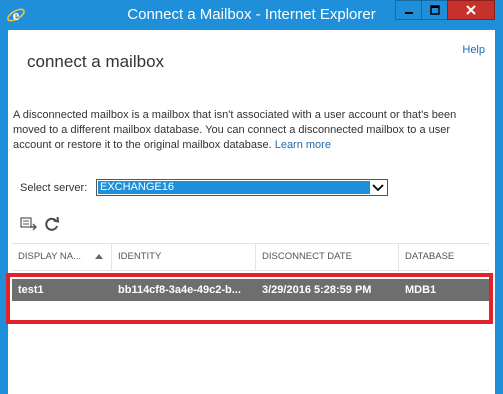 The height and width of the screenshot is (394, 503). What do you see at coordinates (54, 188) in the screenshot?
I see `server-label: Select server:` at bounding box center [54, 188].